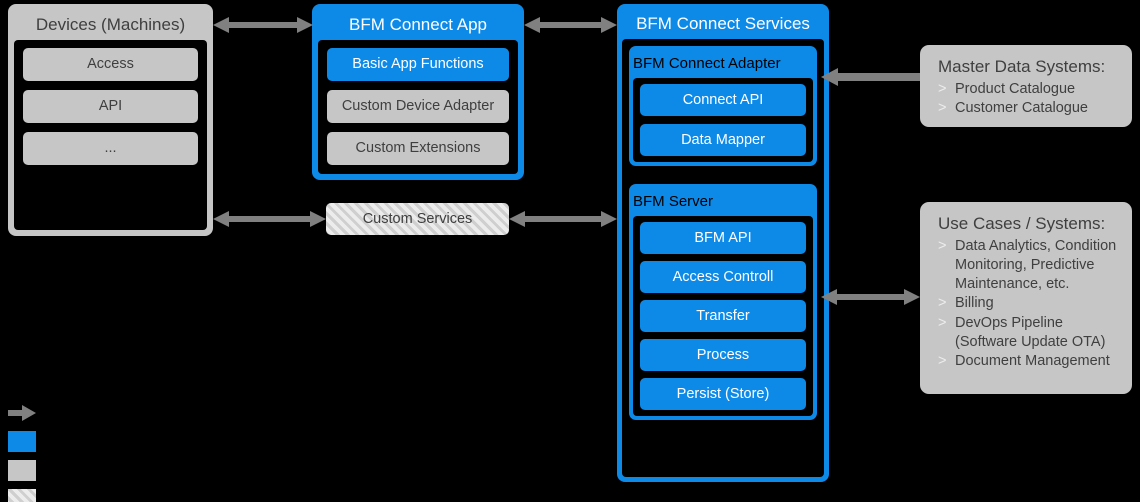 Image resolution: width=1140 pixels, height=502 pixels. What do you see at coordinates (1022, 223) in the screenshot?
I see `use-cases-systems-title: Use Cases / Systems:` at bounding box center [1022, 223].